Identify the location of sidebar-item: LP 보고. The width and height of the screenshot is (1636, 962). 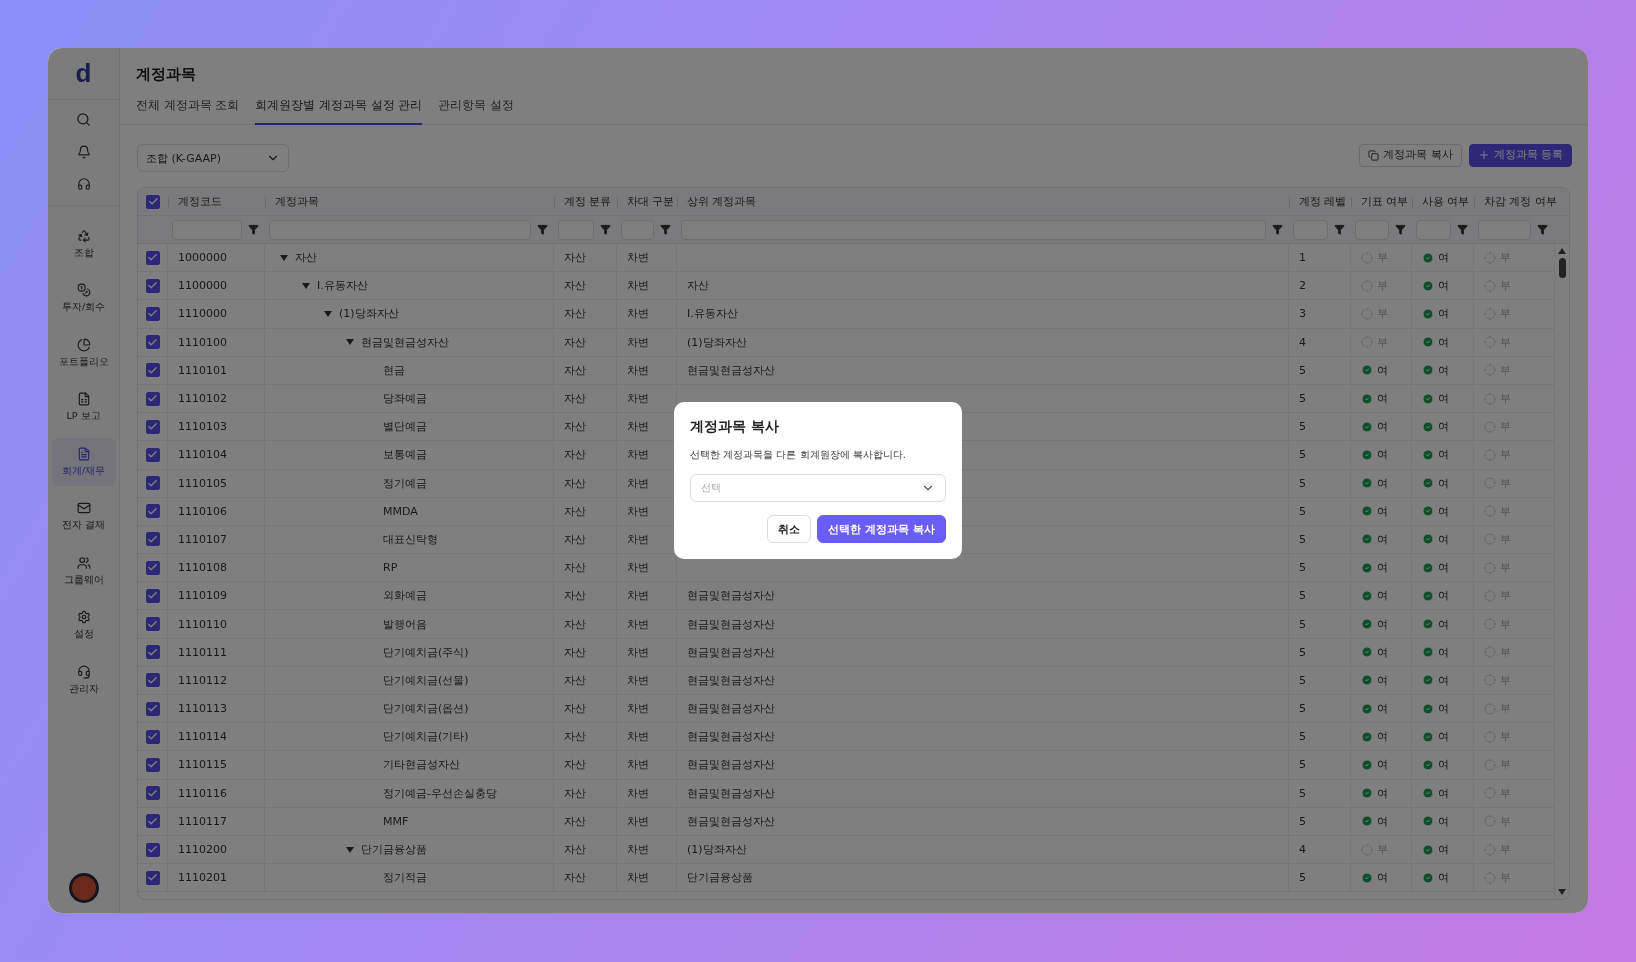
(83, 407).